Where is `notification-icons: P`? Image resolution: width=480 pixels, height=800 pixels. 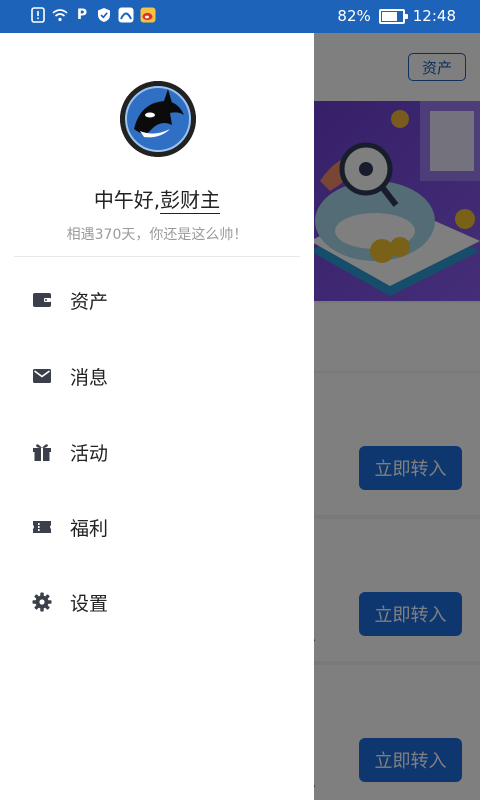
notification-icons: P is located at coordinates (93, 15).